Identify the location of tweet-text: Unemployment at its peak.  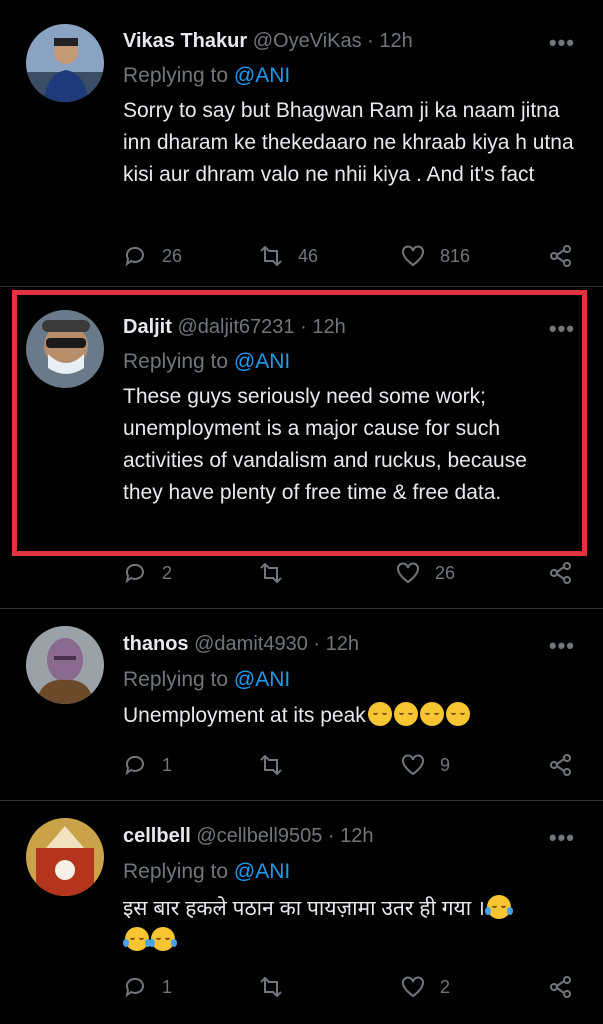
(244, 715).